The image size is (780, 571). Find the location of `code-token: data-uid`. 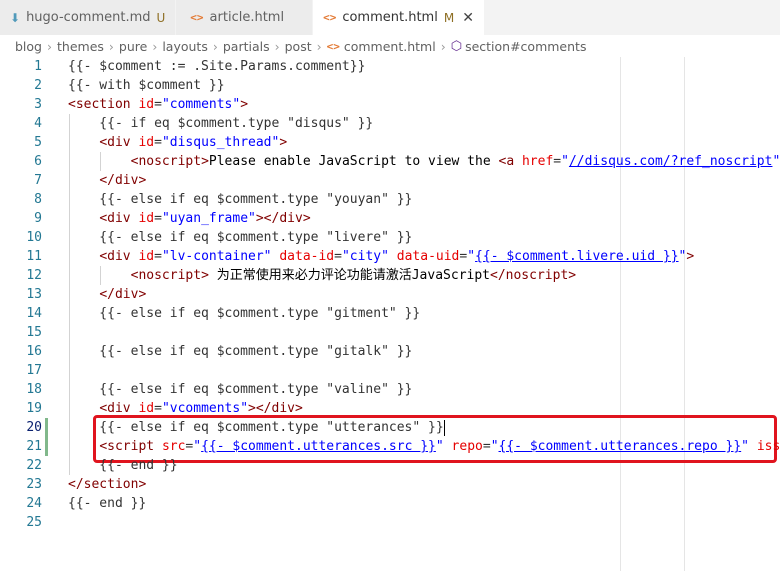

code-token: data-uid is located at coordinates (428, 256).